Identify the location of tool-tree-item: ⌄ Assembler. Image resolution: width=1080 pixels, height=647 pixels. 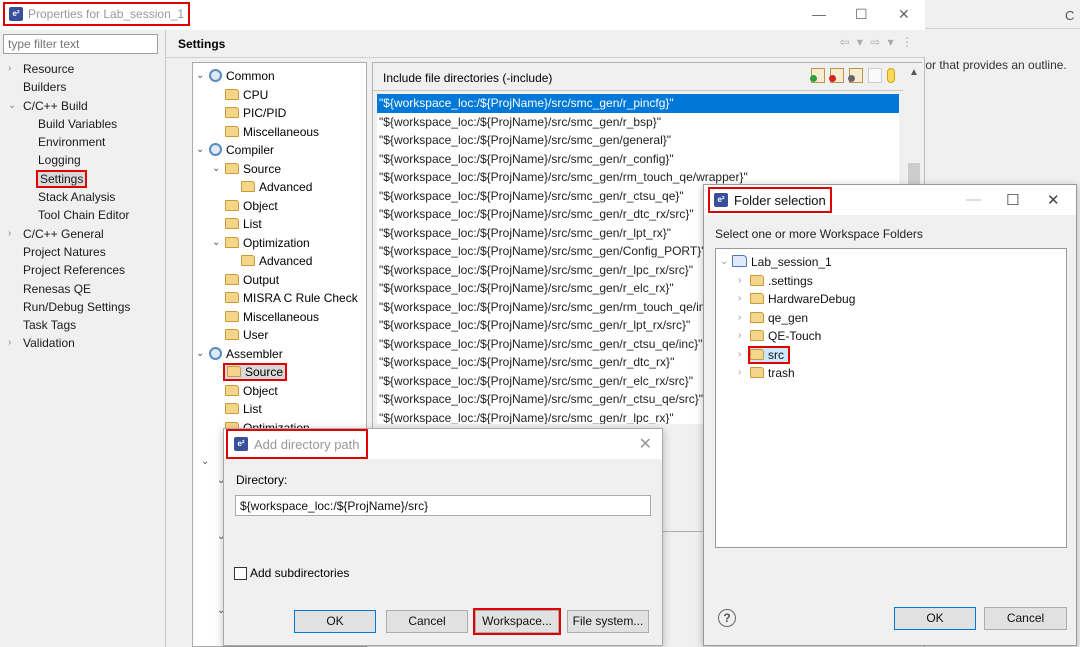
(279, 354).